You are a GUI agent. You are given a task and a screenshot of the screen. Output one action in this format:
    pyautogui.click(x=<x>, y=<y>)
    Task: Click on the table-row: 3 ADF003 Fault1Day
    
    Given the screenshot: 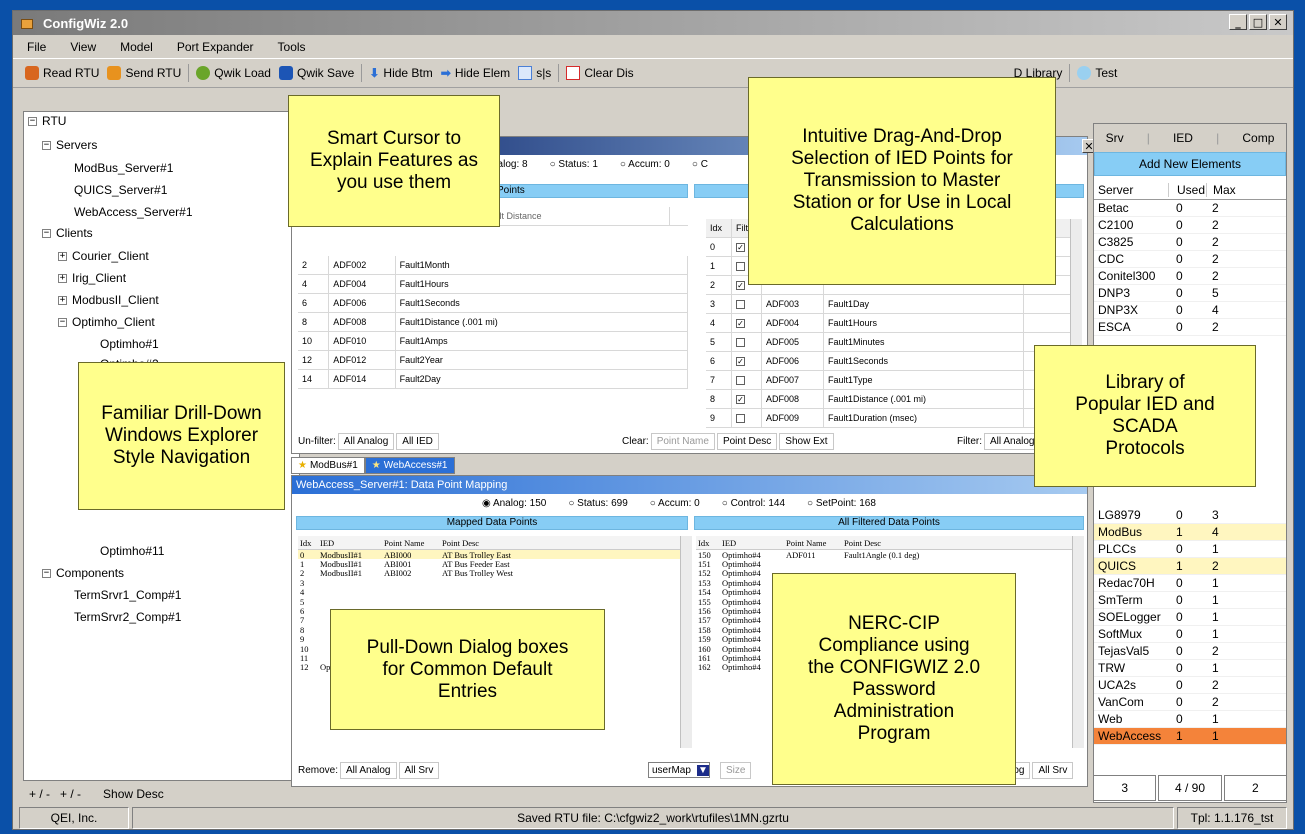 What is the action you would take?
    pyautogui.click(x=894, y=304)
    